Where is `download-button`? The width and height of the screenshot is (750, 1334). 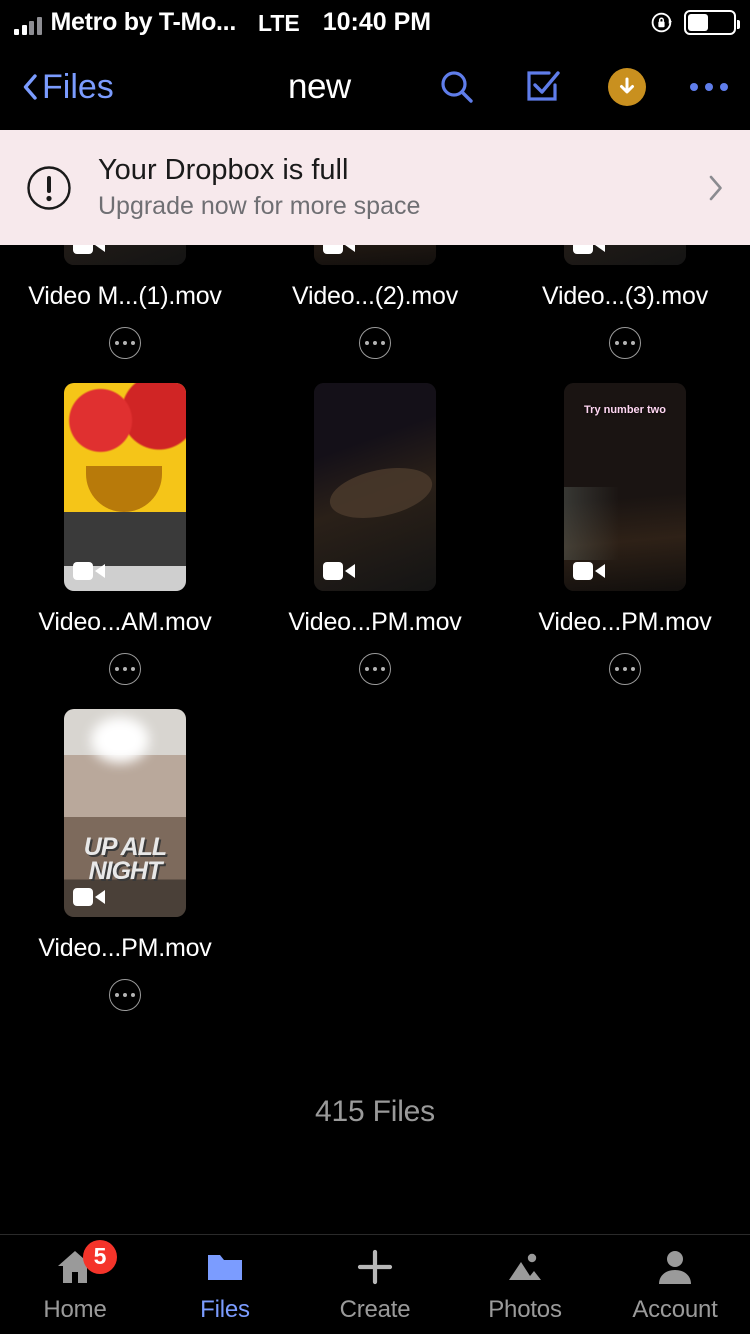
download-button is located at coordinates (627, 87).